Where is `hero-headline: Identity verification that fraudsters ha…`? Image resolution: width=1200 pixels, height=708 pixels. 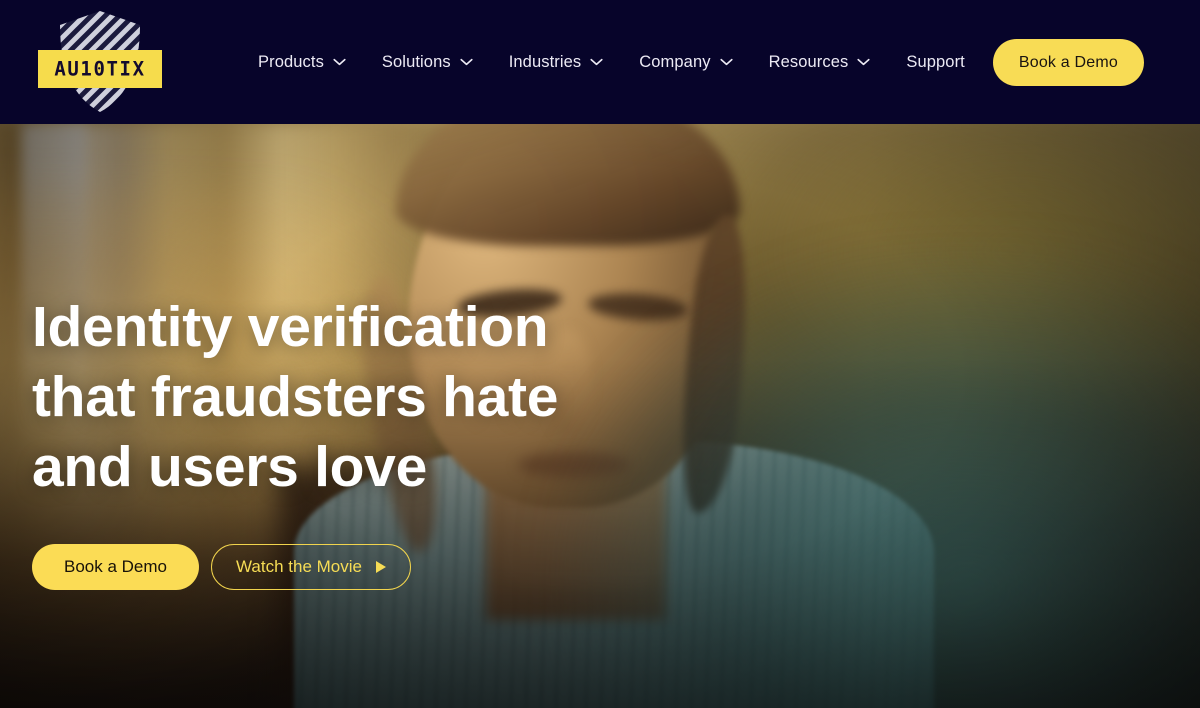
hero-headline: Identity verification that fraudsters ha… is located at coordinates (295, 397).